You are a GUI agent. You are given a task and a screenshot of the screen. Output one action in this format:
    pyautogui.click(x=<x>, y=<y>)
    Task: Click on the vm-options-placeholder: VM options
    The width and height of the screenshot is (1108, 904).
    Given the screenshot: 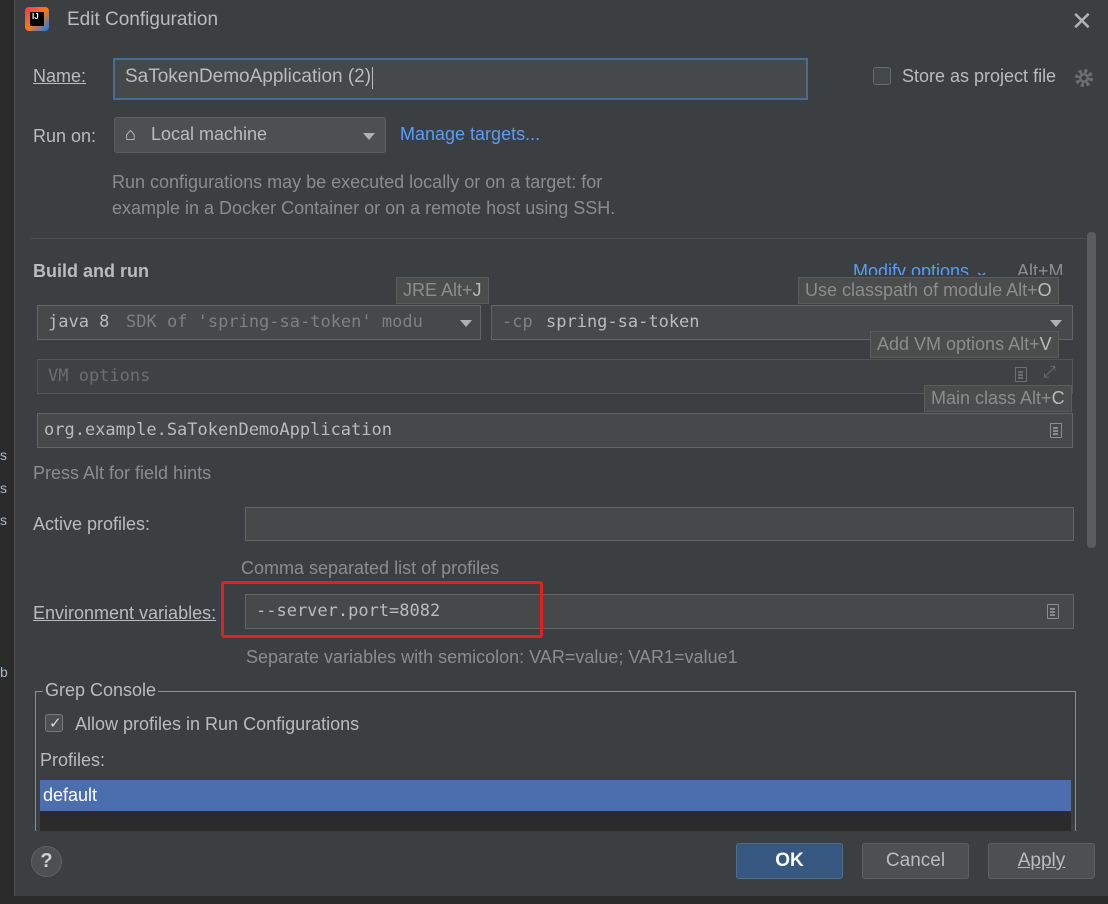 What is the action you would take?
    pyautogui.click(x=99, y=376)
    